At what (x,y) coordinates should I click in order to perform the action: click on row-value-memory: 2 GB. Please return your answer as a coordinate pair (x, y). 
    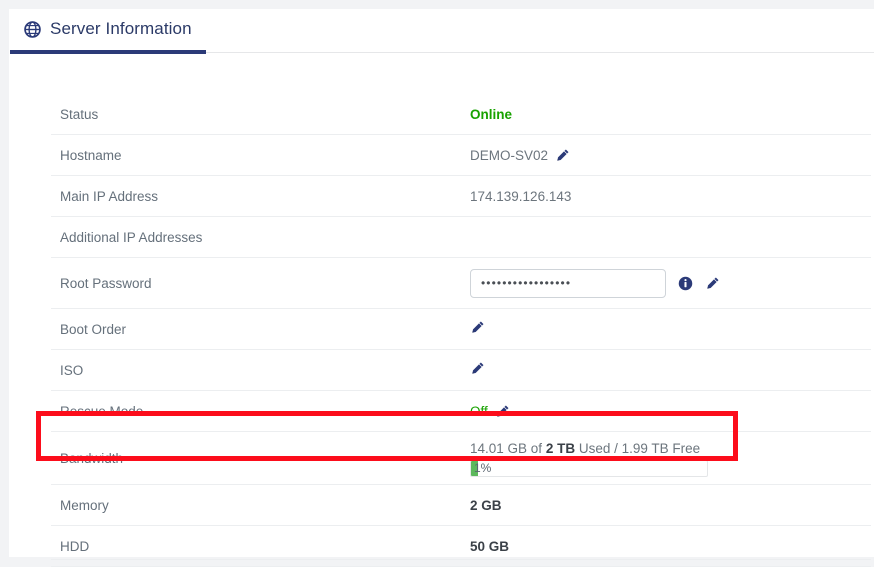
    Looking at the image, I should click on (670, 505).